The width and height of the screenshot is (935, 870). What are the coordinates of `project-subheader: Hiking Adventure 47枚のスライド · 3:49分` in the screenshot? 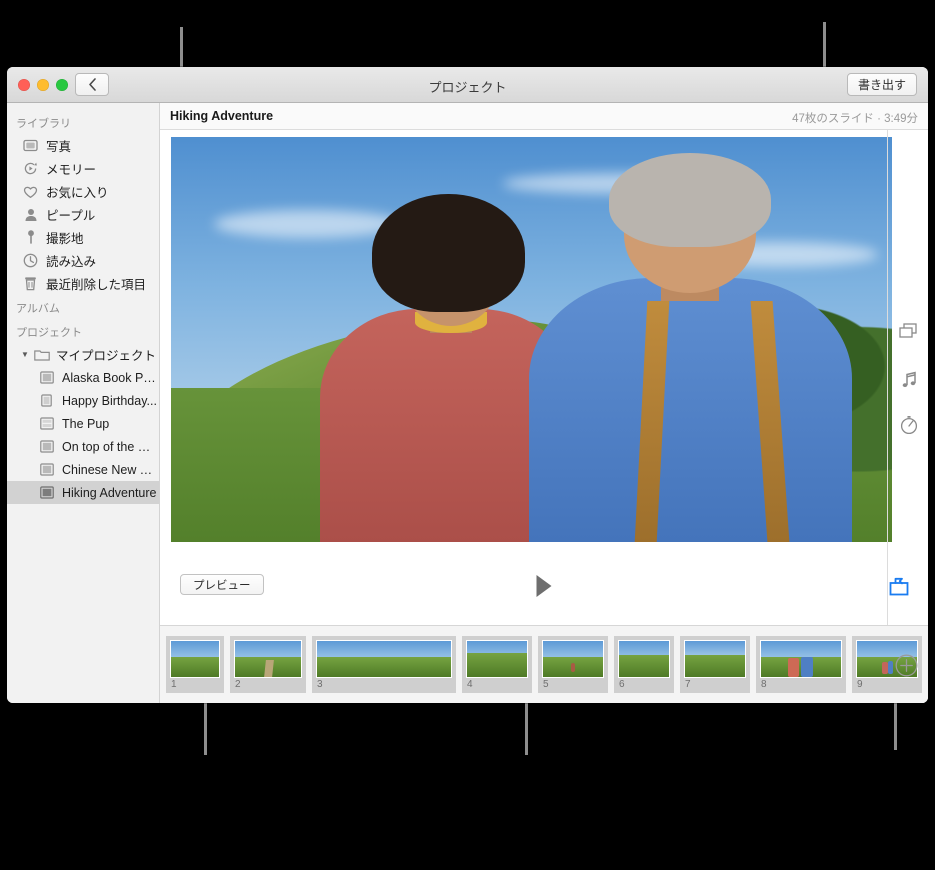 It's located at (544, 116).